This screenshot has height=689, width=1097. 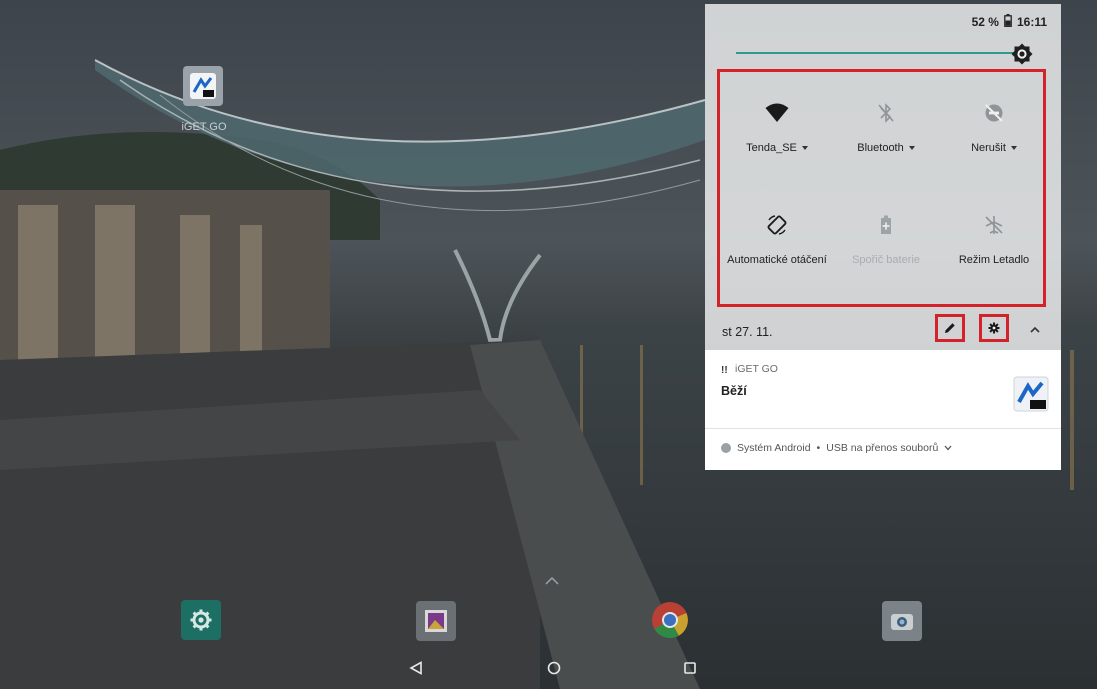 I want to click on settings-app-icon, so click(x=201, y=620).